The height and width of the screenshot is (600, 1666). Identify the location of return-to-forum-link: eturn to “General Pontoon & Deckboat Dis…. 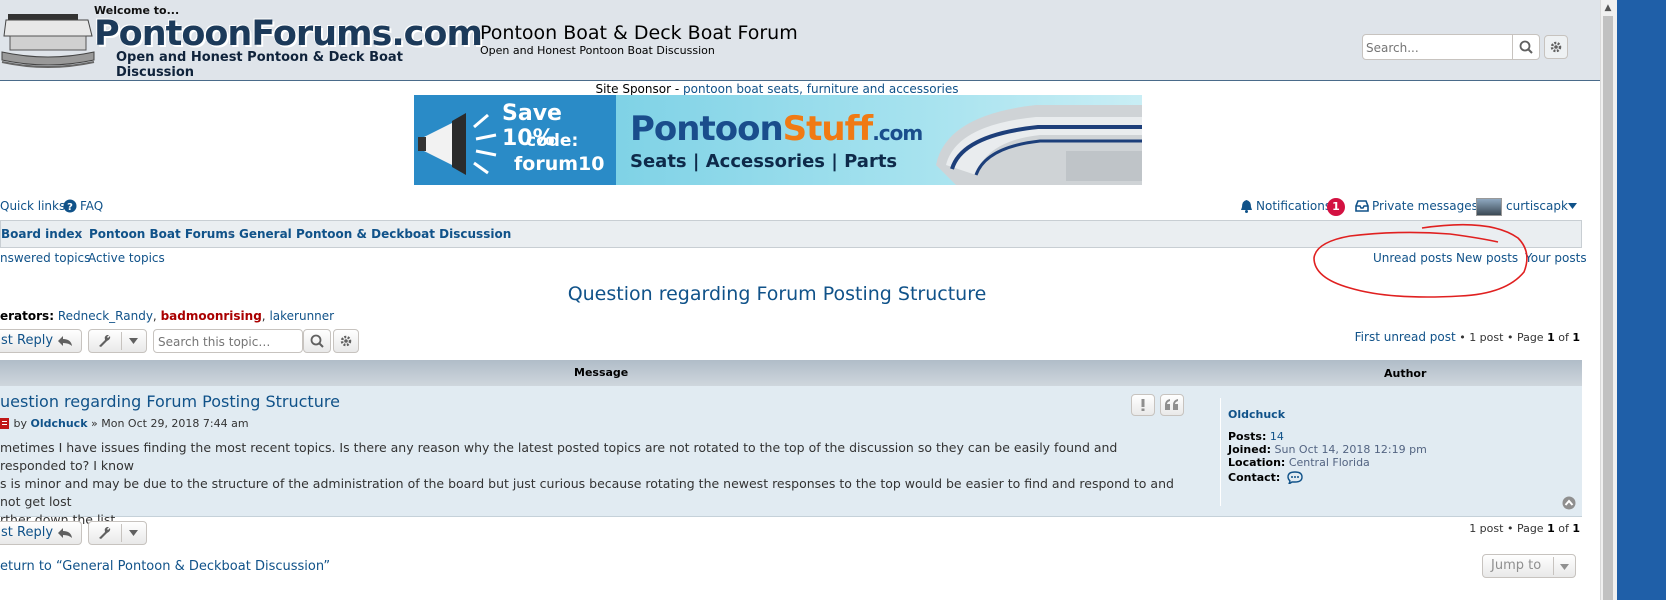
(165, 566).